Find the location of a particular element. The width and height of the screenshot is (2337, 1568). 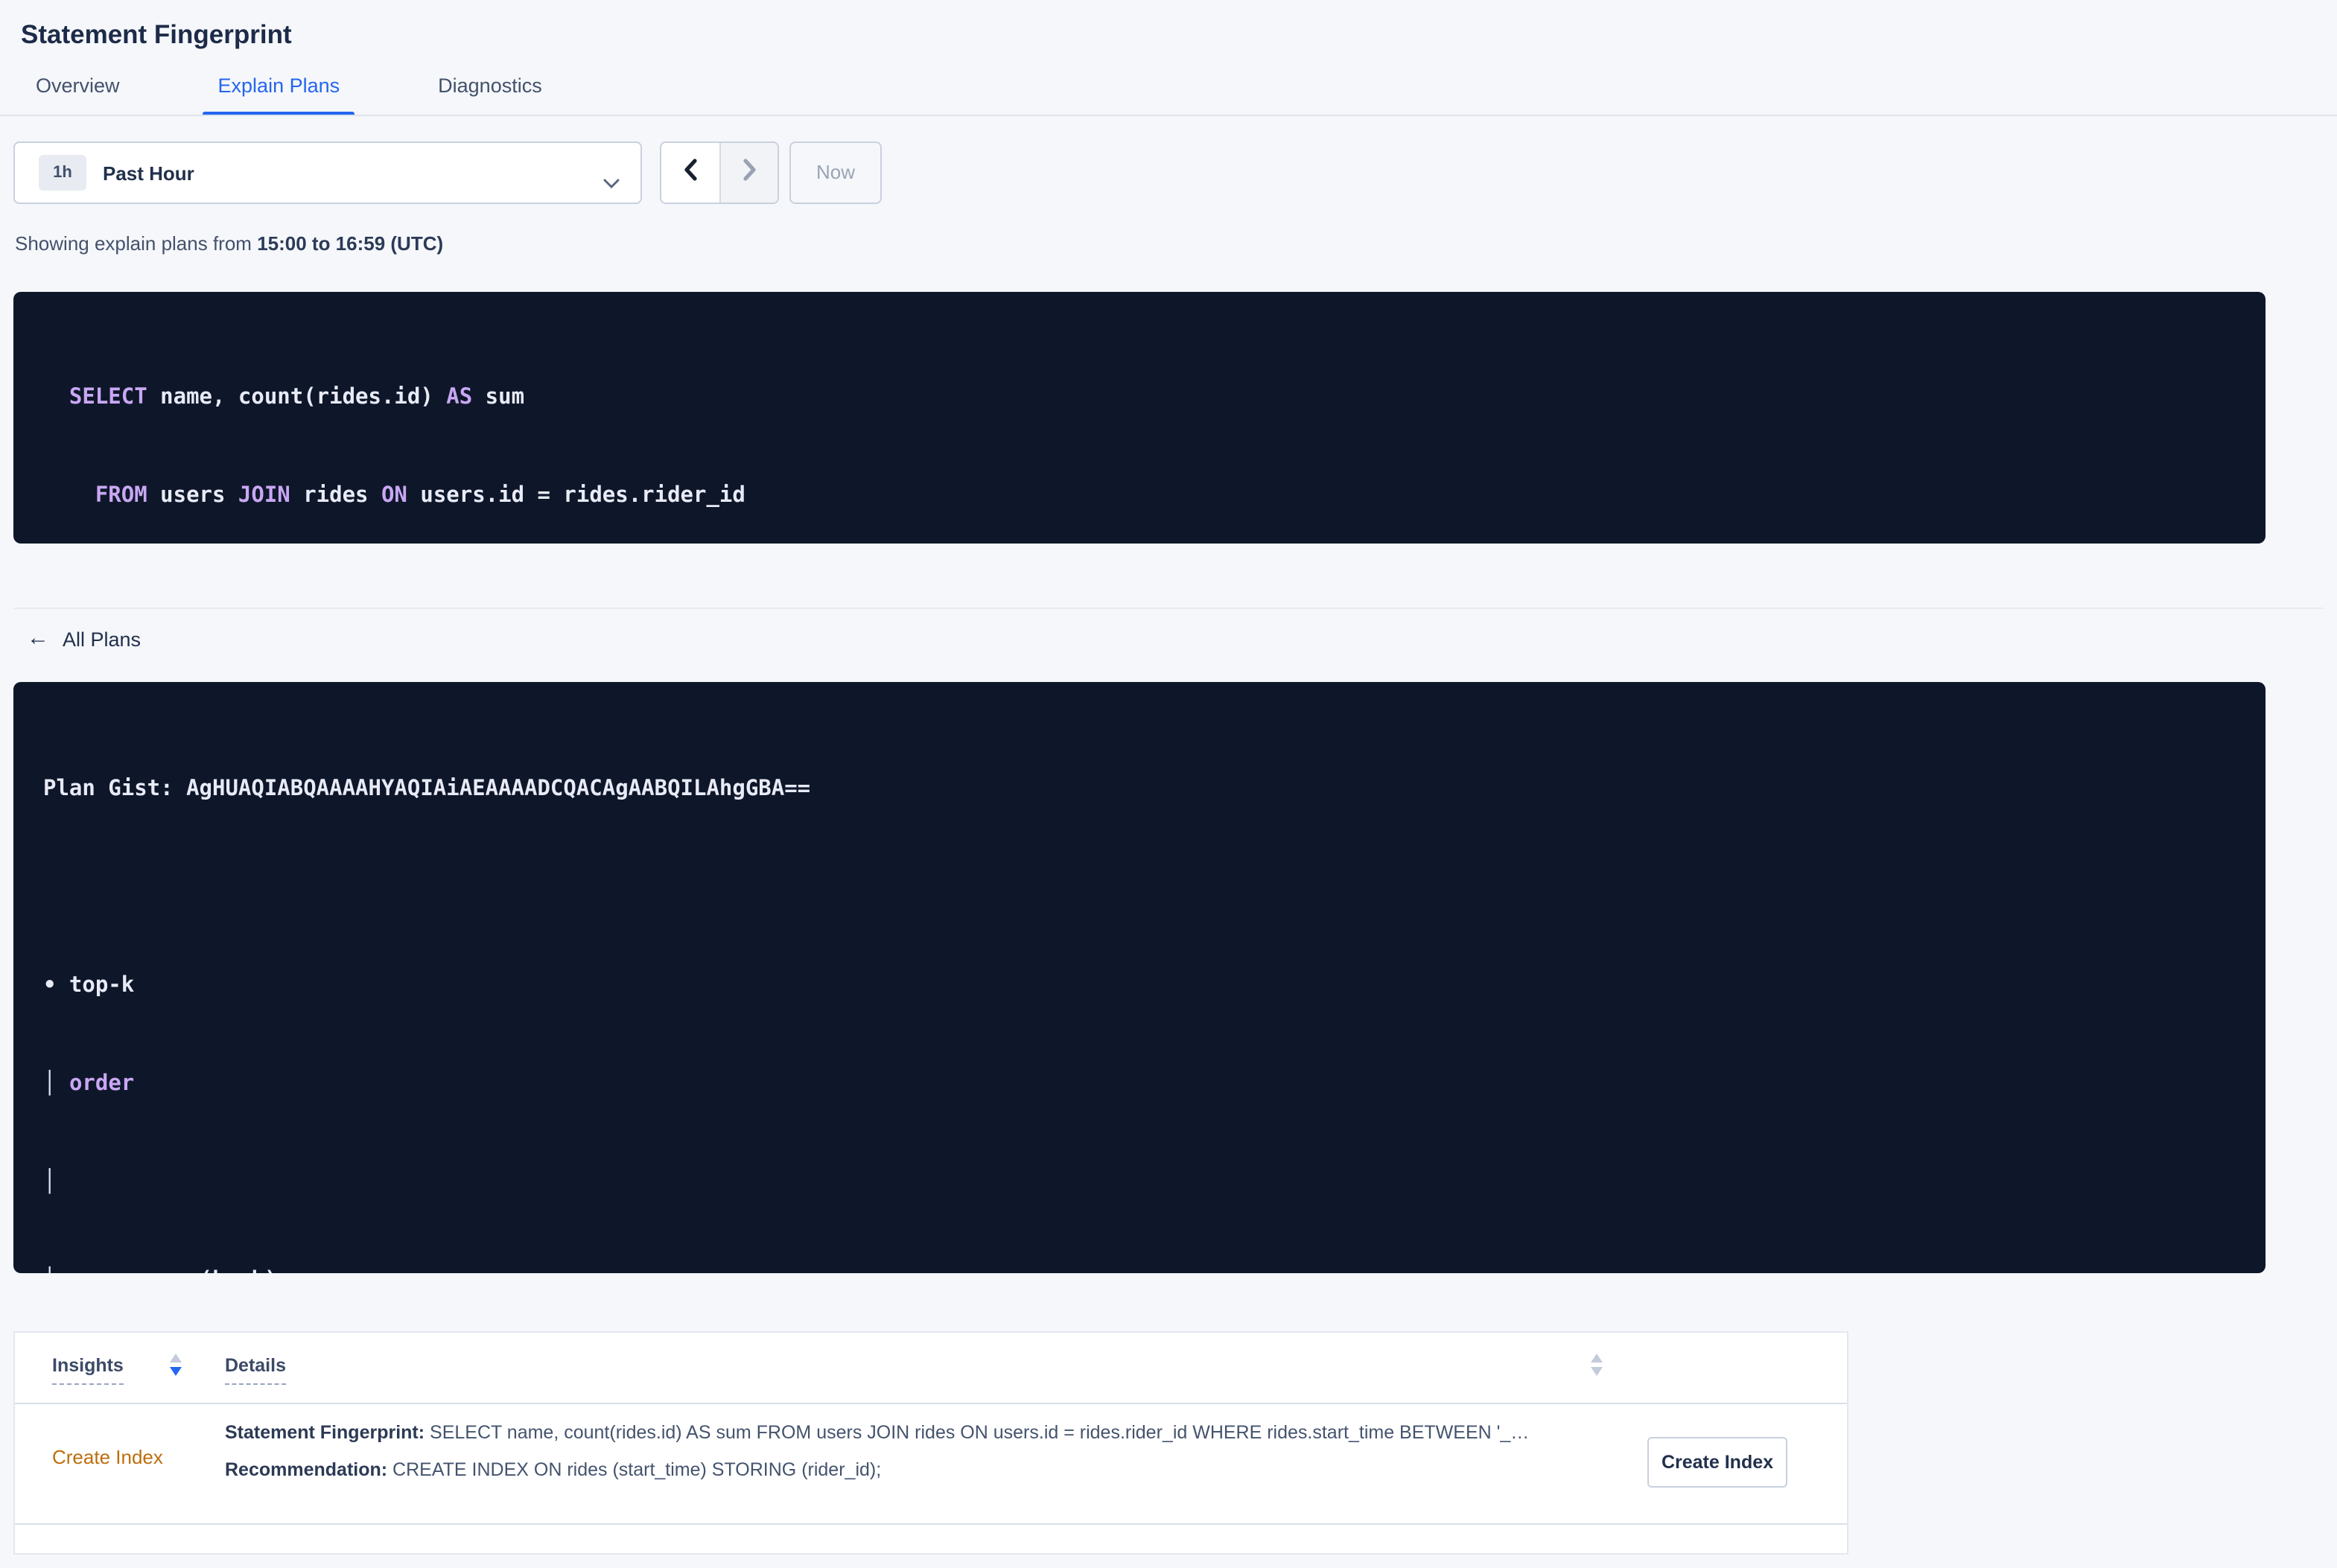

all-plans-link: ← All Plans is located at coordinates (85, 638).